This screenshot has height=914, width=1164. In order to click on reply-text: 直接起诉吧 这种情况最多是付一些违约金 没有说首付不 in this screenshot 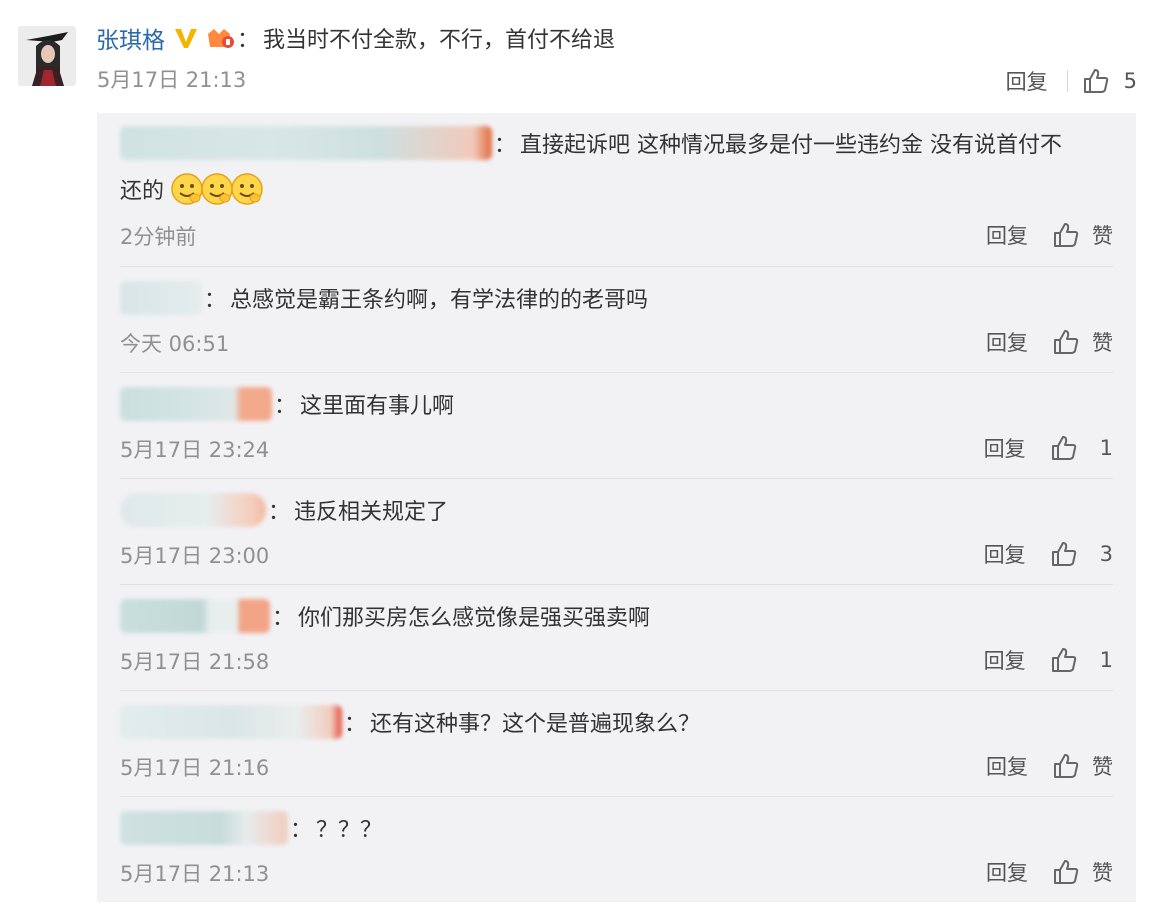, I will do `click(791, 145)`.